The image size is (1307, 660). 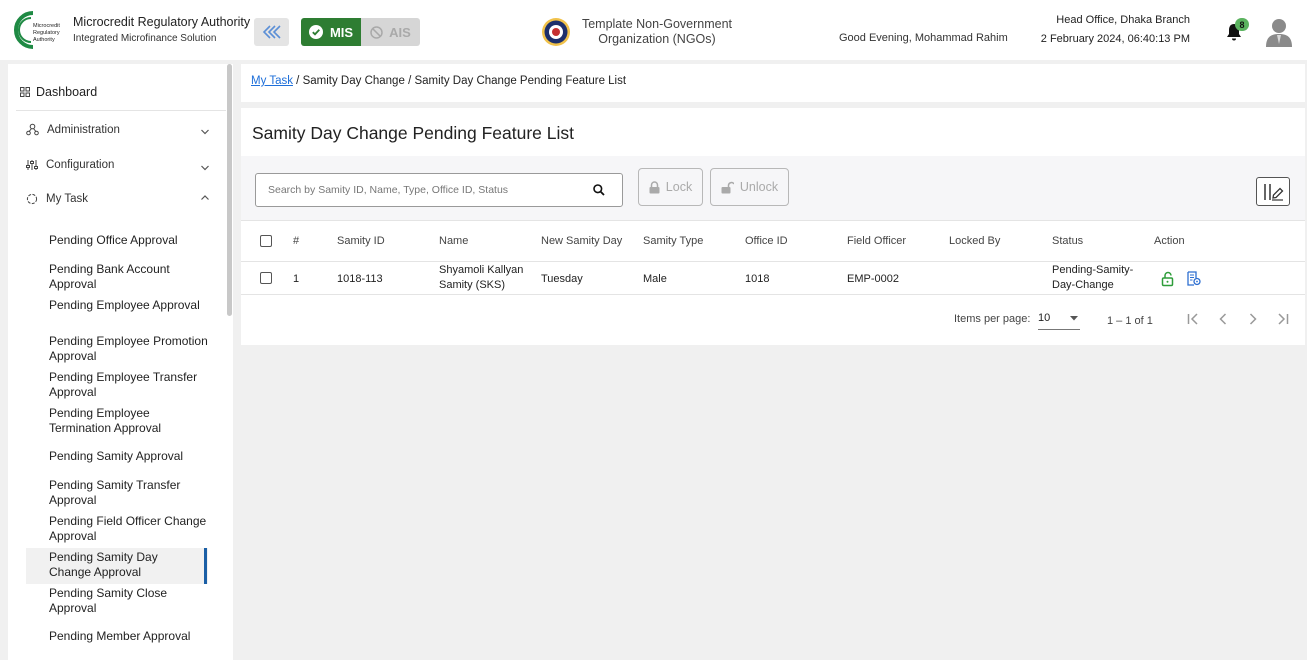 What do you see at coordinates (581, 241) in the screenshot?
I see `column-header-new-samity-day: New Samity Day` at bounding box center [581, 241].